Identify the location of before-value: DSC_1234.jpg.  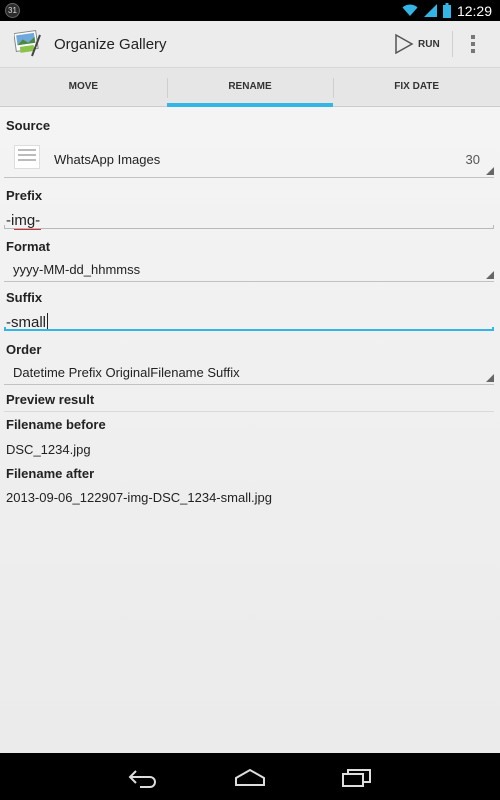
(48, 449).